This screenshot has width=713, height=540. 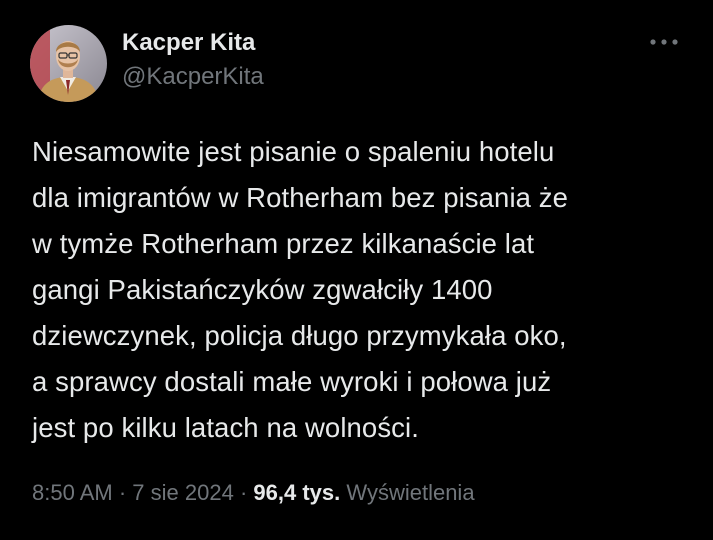 I want to click on avatar, so click(x=68, y=63).